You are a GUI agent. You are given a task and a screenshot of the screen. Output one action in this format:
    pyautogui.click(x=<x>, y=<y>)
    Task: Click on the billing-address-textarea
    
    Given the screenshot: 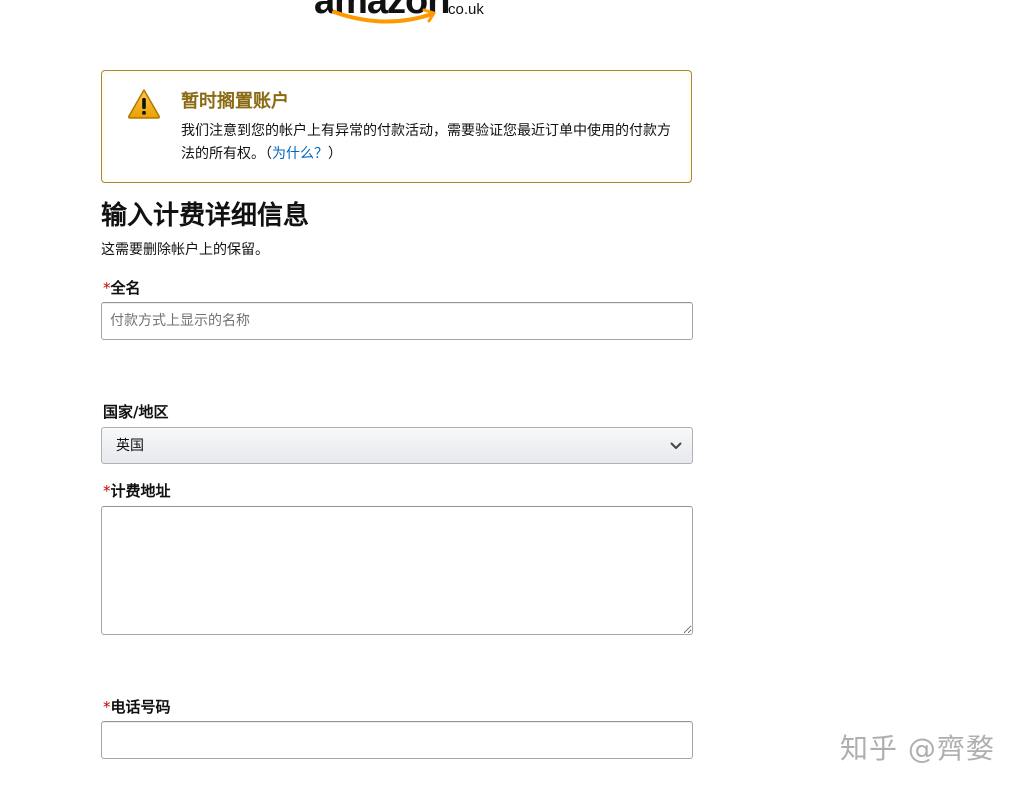 What is the action you would take?
    pyautogui.click(x=397, y=570)
    